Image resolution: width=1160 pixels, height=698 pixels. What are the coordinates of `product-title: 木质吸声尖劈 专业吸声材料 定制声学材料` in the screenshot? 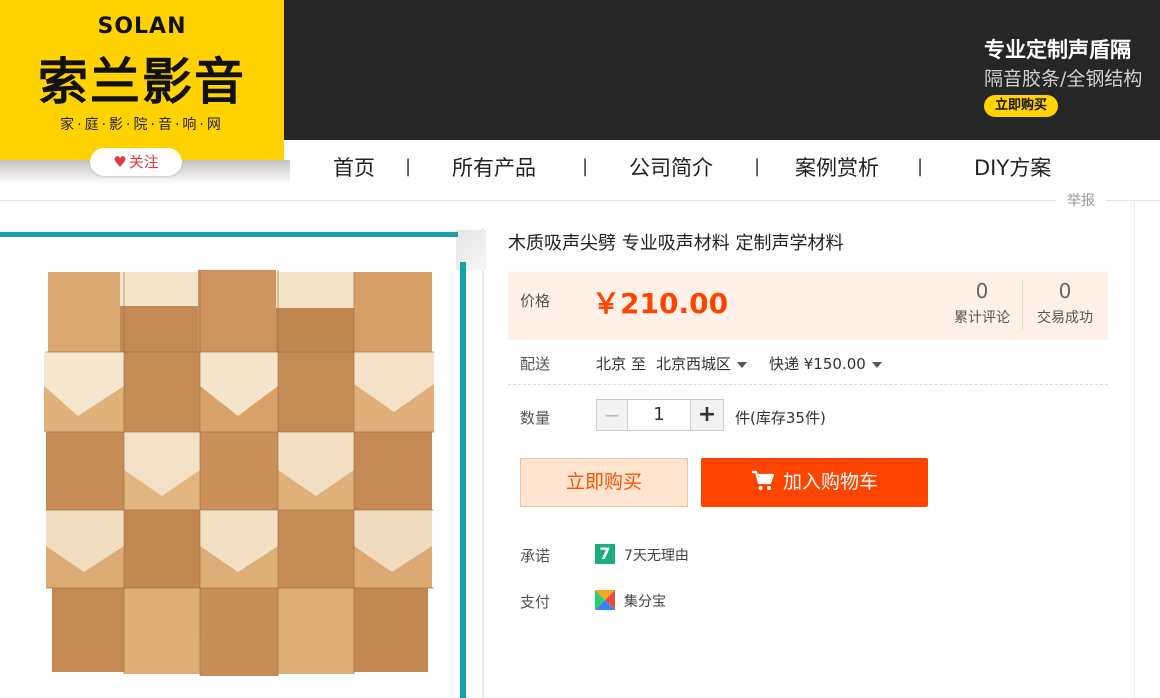 It's located at (676, 243).